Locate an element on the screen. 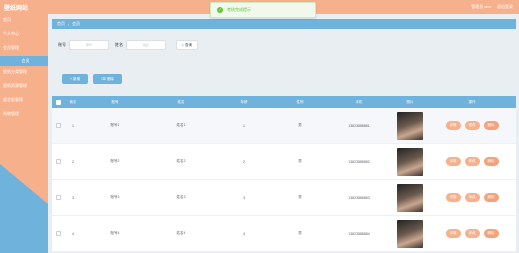  sidebar-item-wallpaper-resource: 壁纸资源管理 is located at coordinates (24, 87).